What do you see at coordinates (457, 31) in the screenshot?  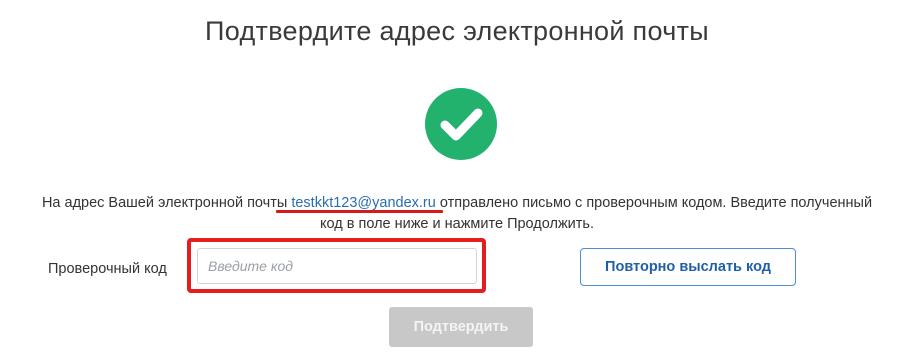 I see `page-title: Подтвердите адрес электронной почты` at bounding box center [457, 31].